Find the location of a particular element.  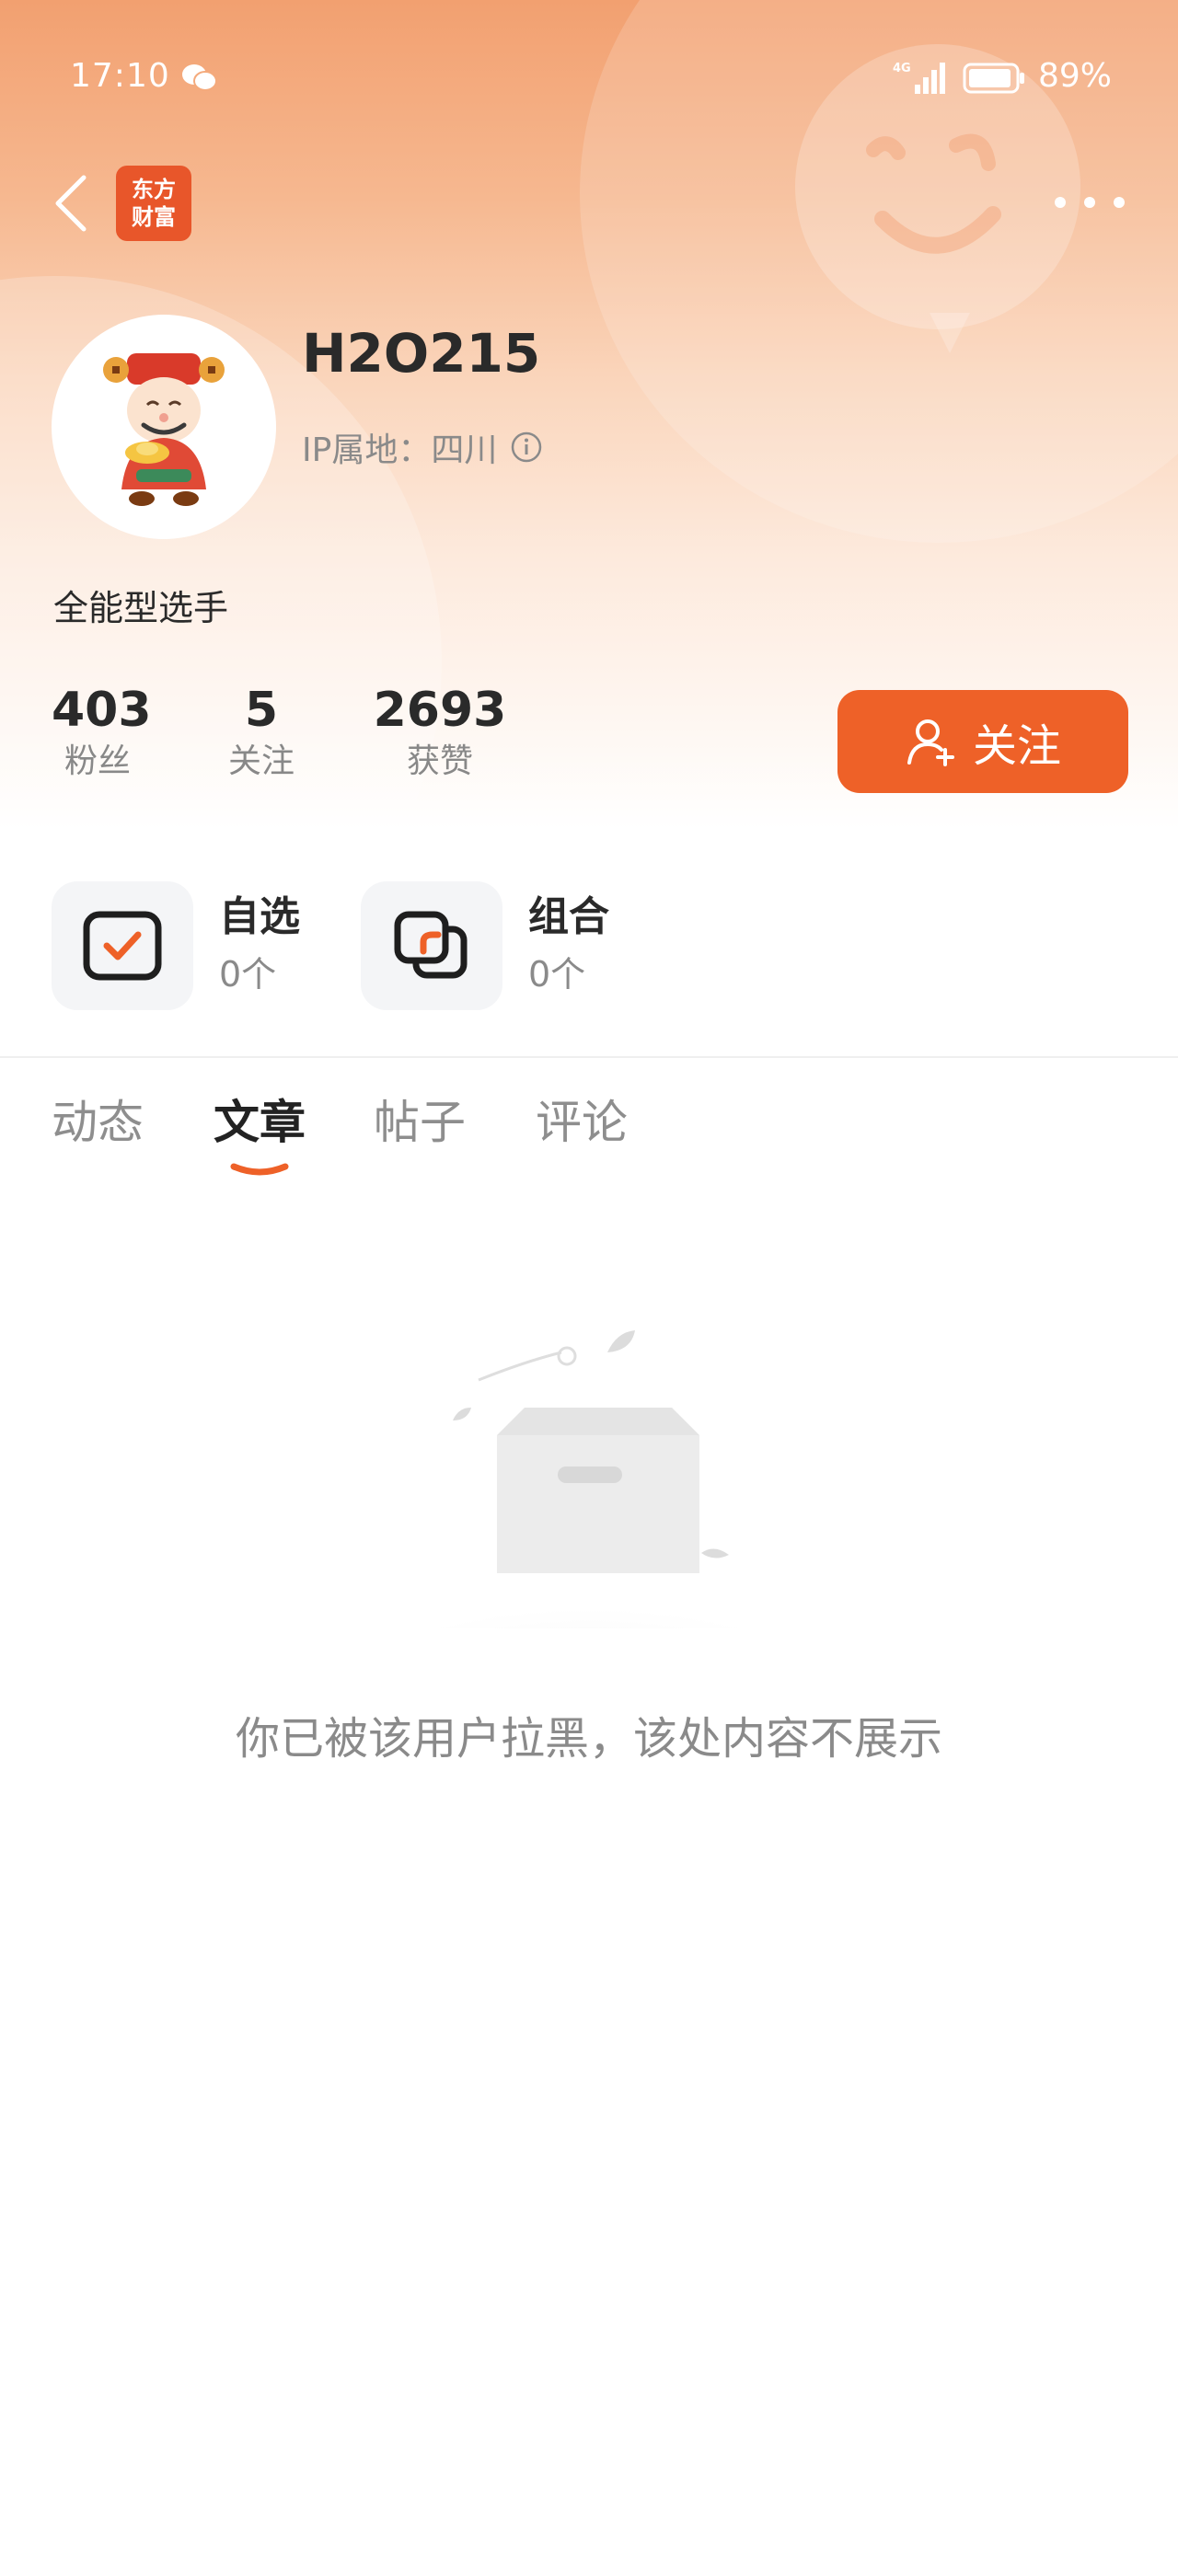

quick-link-title: 组合 is located at coordinates (568, 916).